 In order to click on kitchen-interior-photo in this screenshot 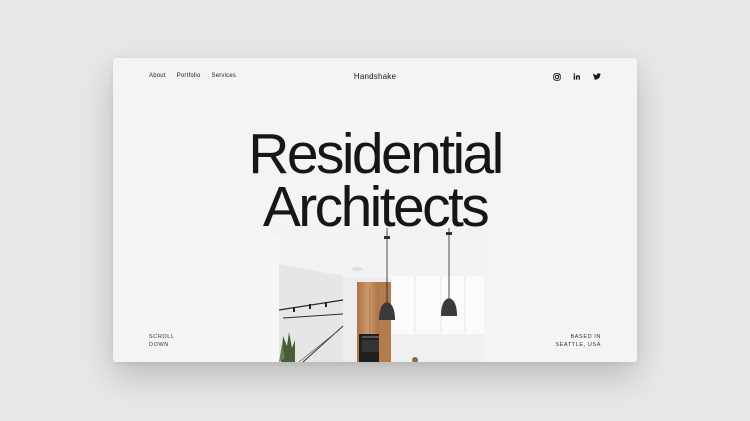, I will do `click(374, 295)`.